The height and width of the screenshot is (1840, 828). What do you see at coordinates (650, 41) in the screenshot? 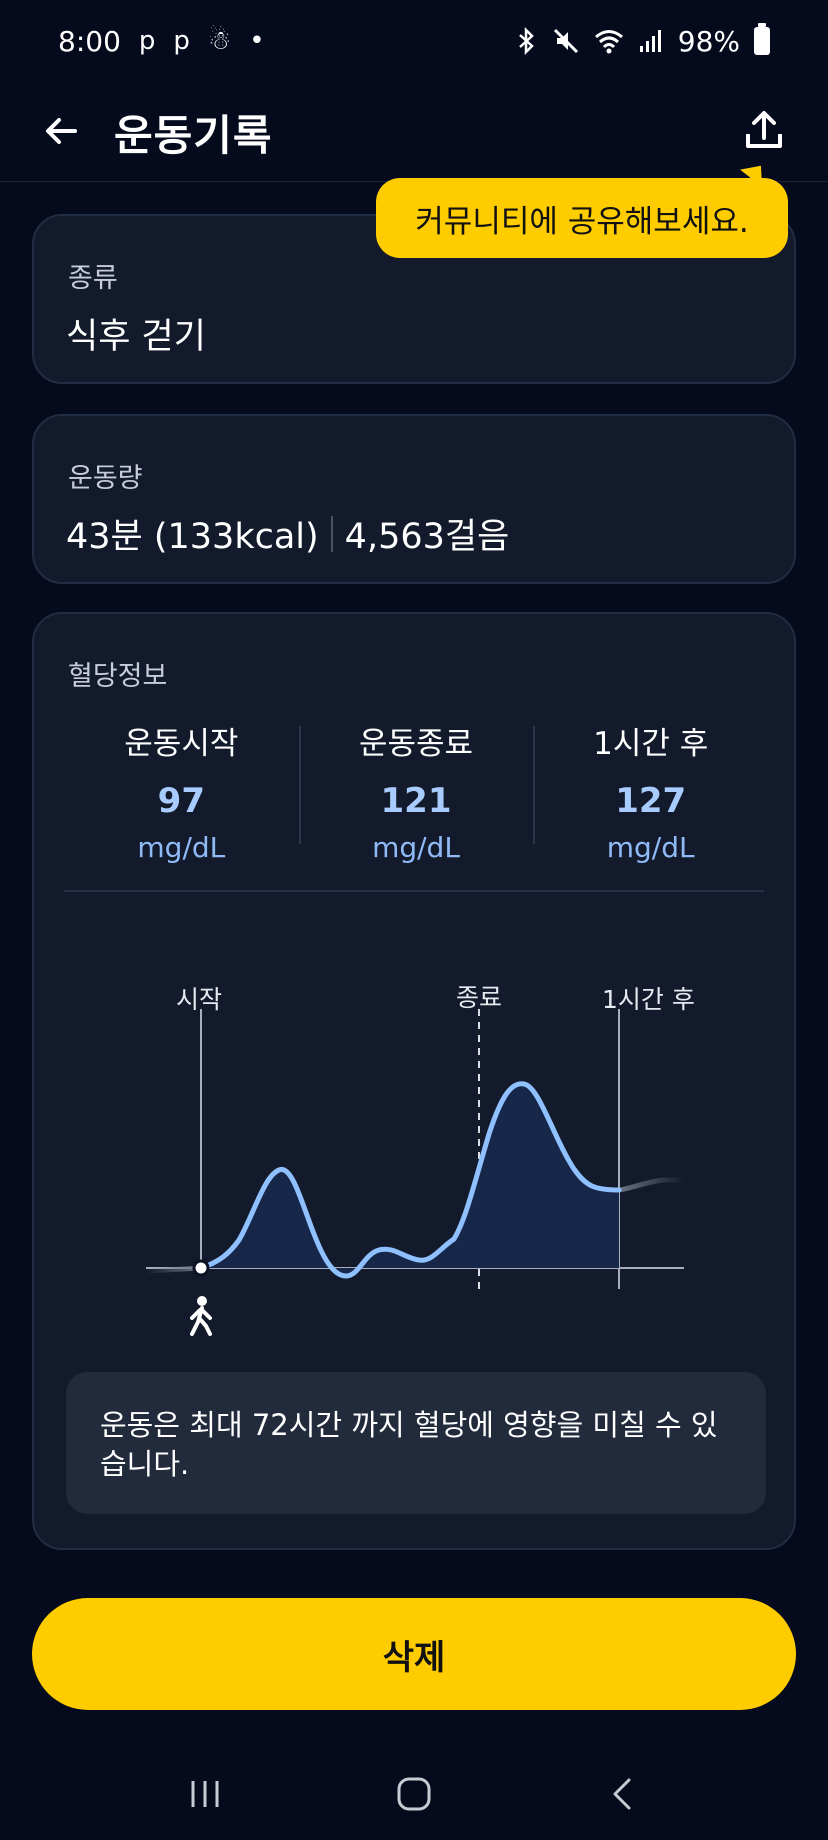
I see `signal-icon` at bounding box center [650, 41].